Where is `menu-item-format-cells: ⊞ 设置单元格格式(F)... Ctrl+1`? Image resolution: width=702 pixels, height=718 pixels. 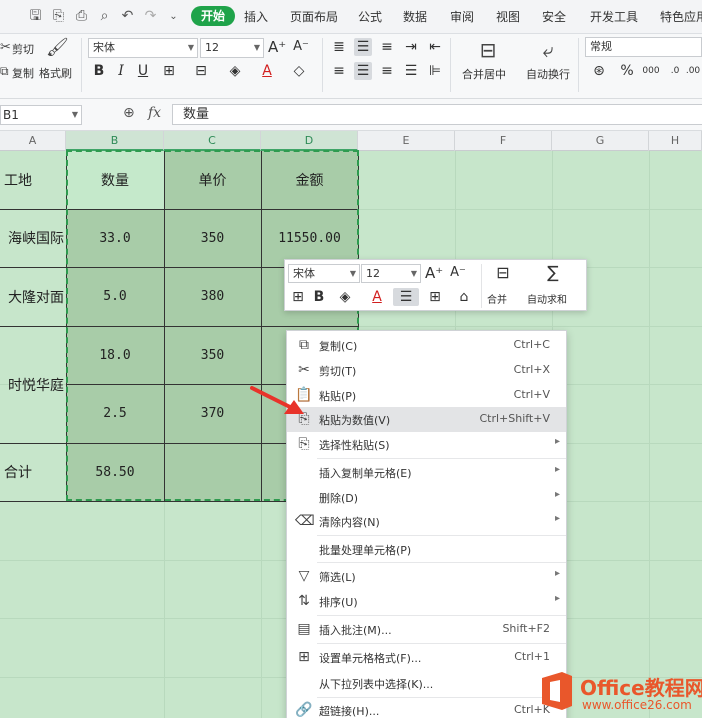
menu-item-format-cells: ⊞ 设置单元格格式(F)... Ctrl+1 is located at coordinates (426, 657).